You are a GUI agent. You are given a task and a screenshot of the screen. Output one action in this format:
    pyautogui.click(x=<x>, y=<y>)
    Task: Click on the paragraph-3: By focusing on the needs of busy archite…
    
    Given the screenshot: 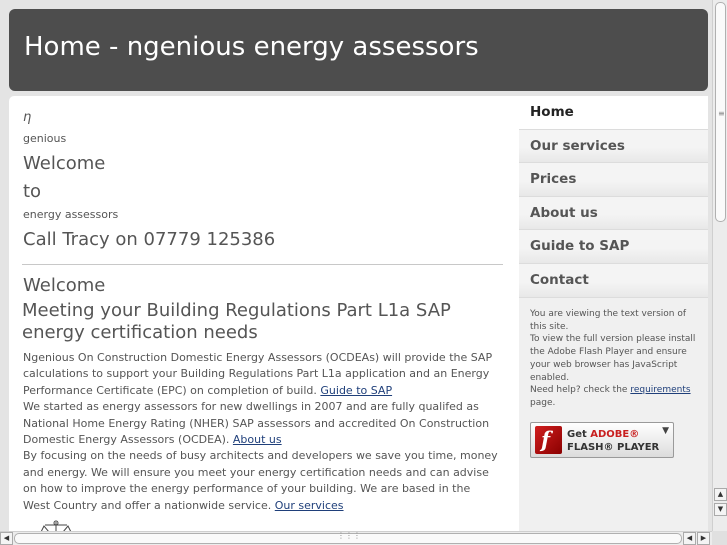 What is the action you would take?
    pyautogui.click(x=260, y=480)
    